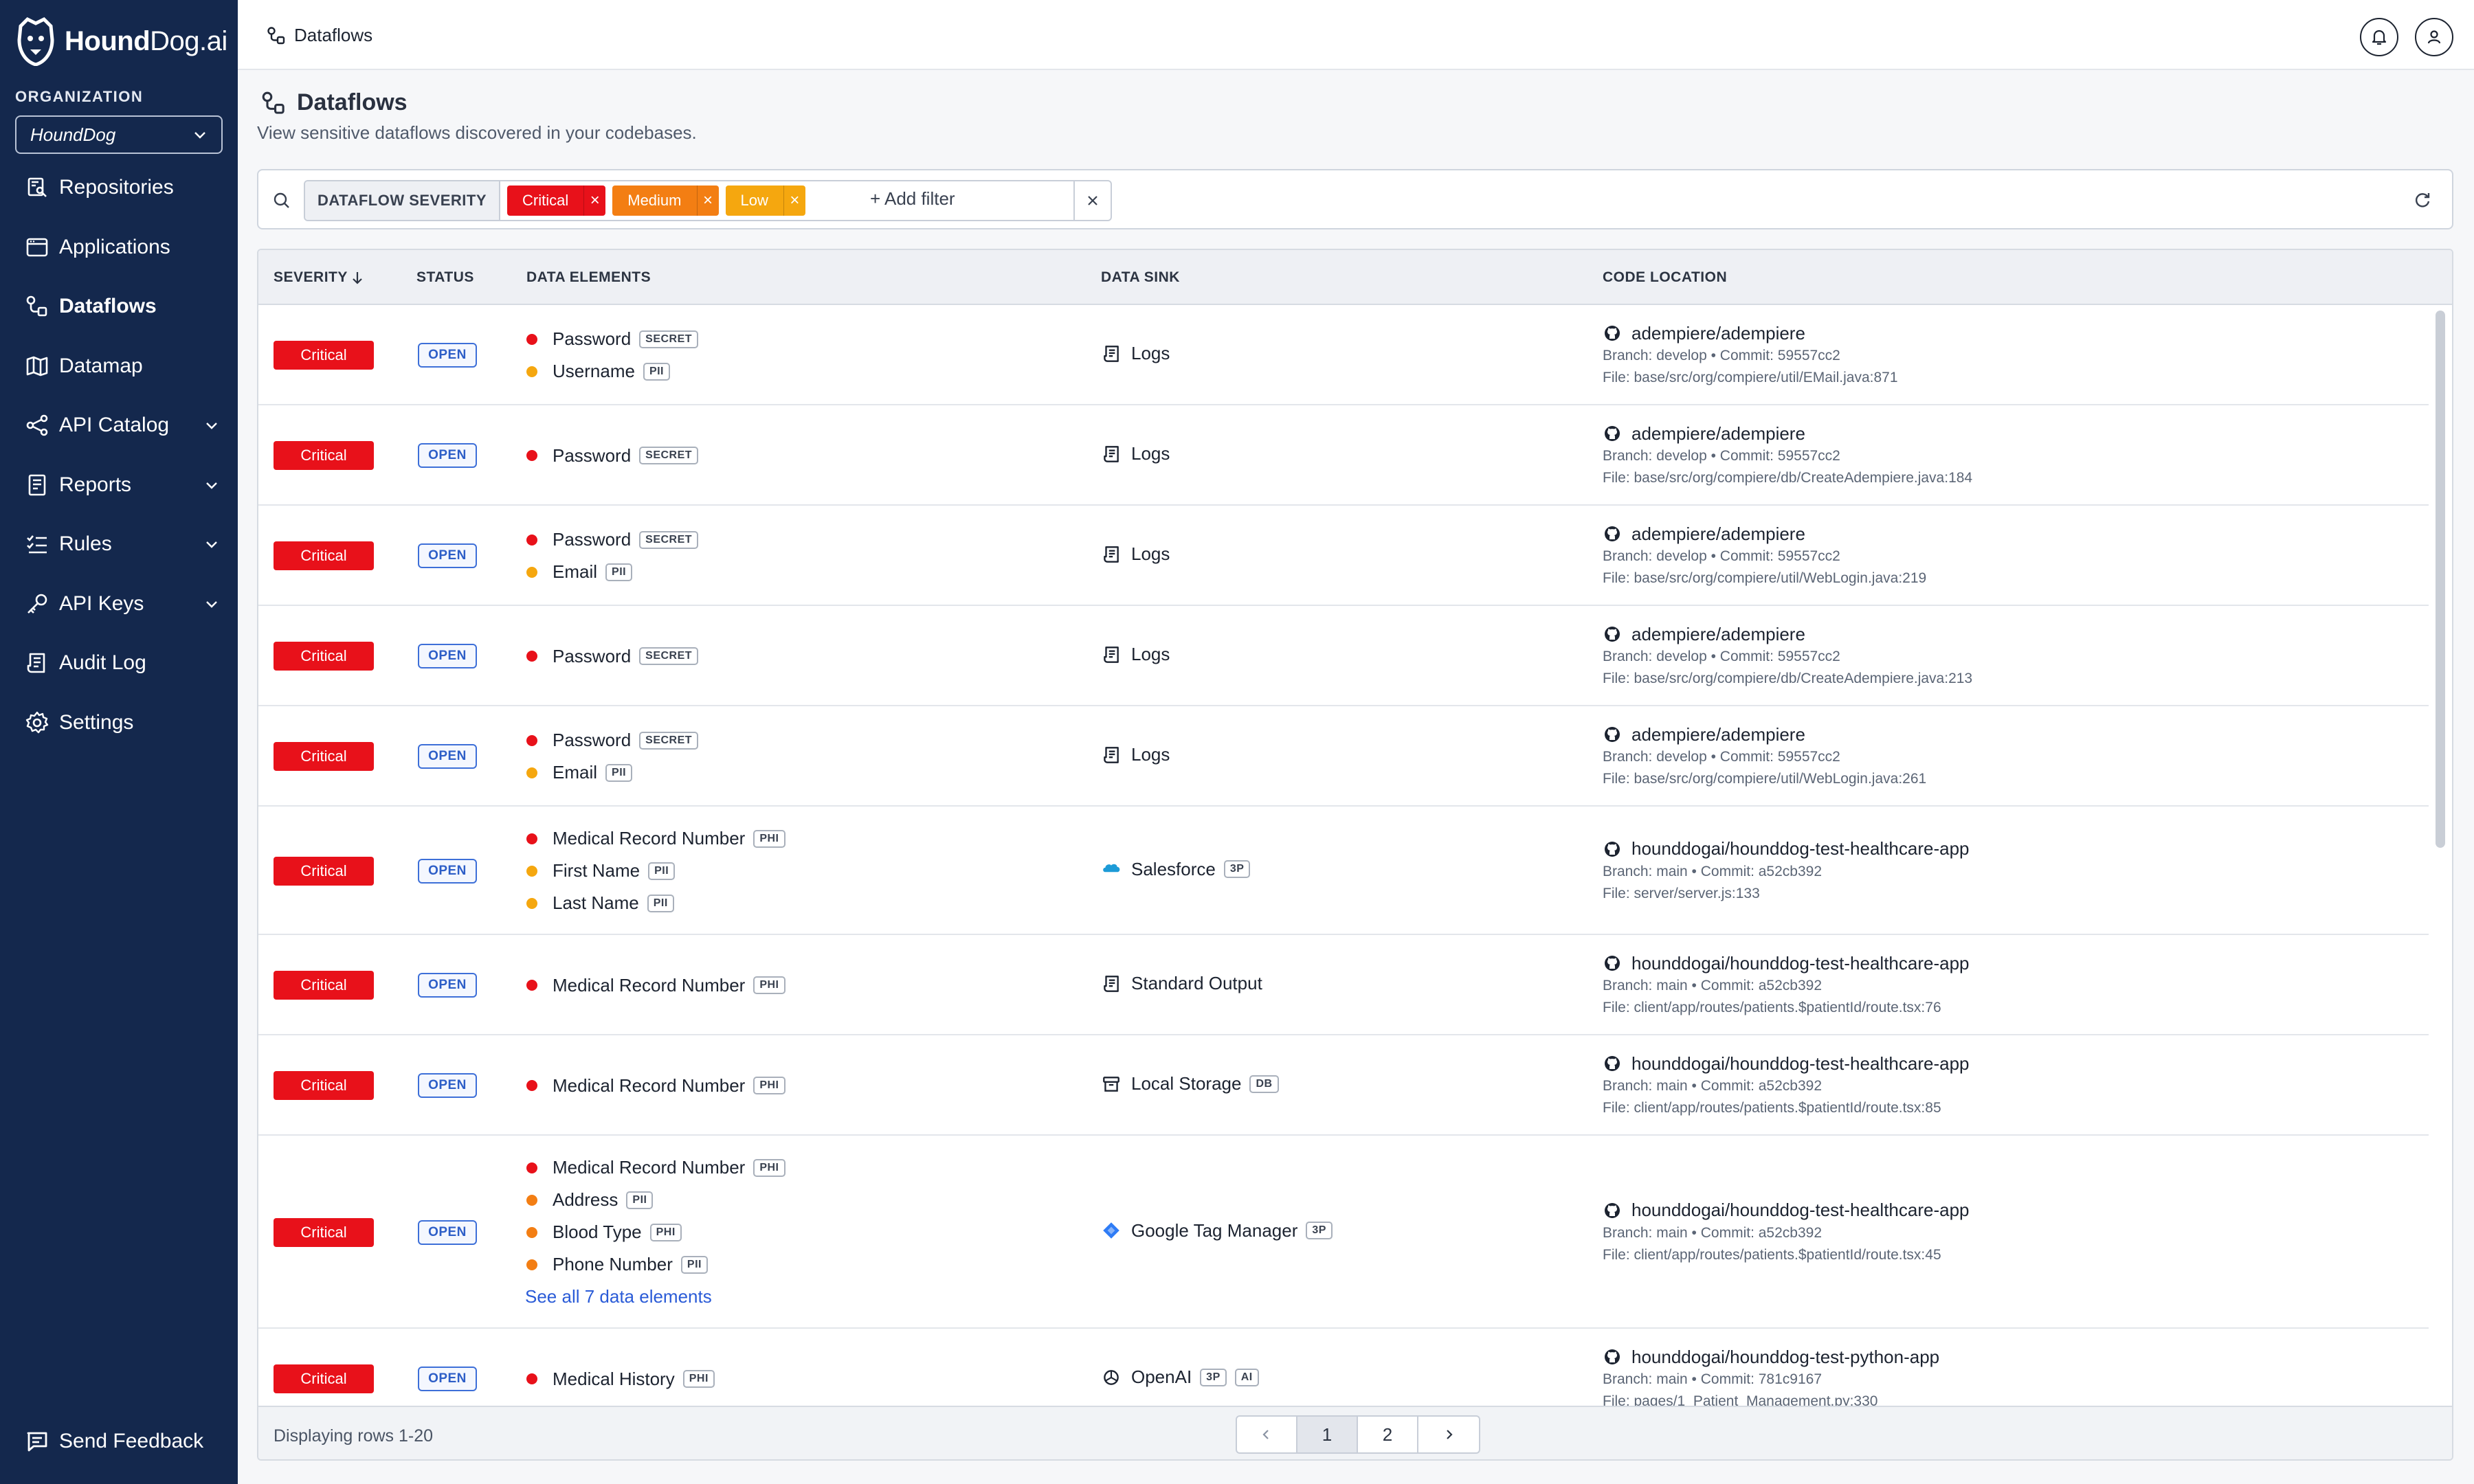 This screenshot has width=2474, height=1484. I want to click on see-all-elements-link: See all 7 data elements, so click(655, 1297).